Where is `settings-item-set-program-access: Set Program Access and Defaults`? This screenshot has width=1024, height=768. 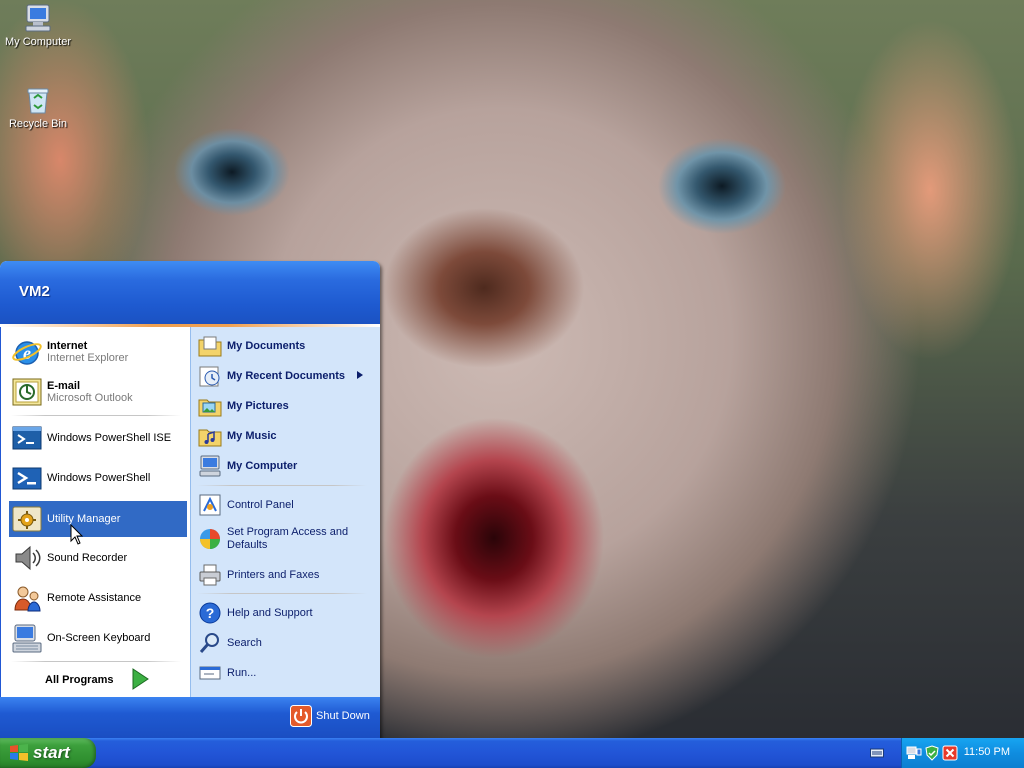 settings-item-set-program-access: Set Program Access and Defaults is located at coordinates (286, 539).